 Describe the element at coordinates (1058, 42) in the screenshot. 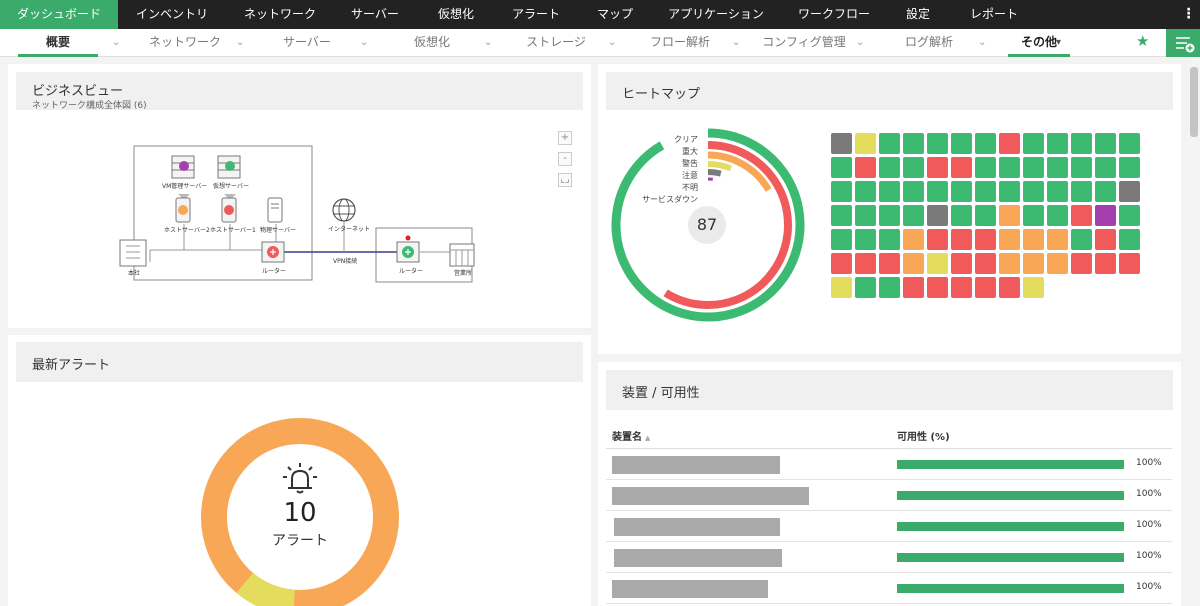

I see `caret-down-icon: ▾` at that location.